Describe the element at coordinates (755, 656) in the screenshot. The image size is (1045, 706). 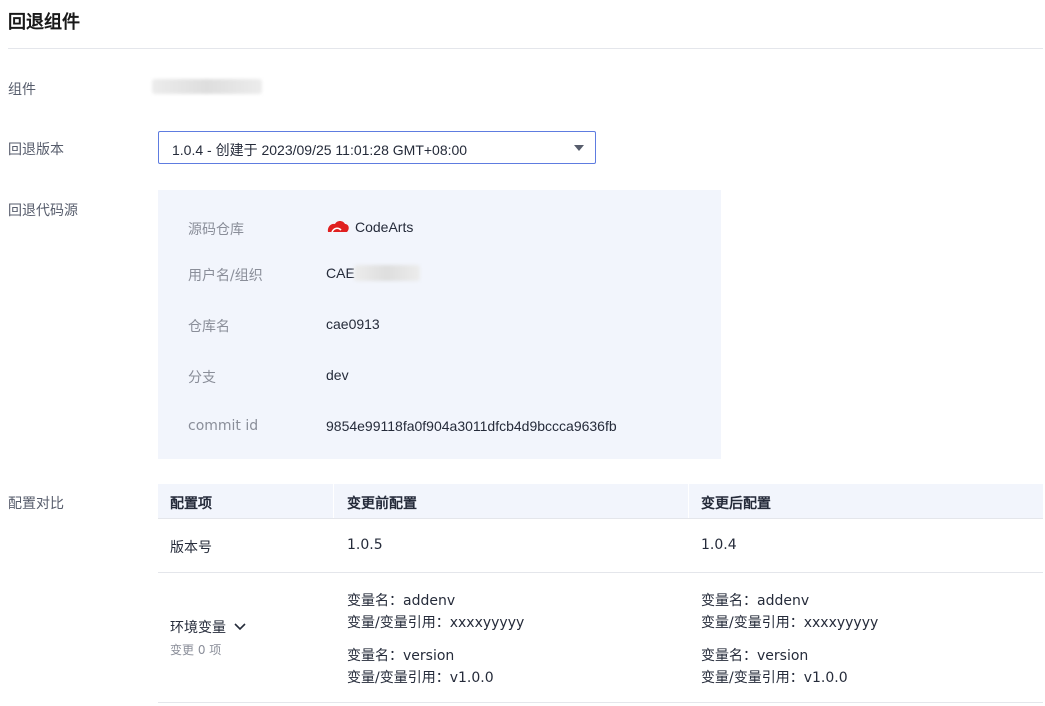
I see `env-after-var-name: 变量名：version` at that location.